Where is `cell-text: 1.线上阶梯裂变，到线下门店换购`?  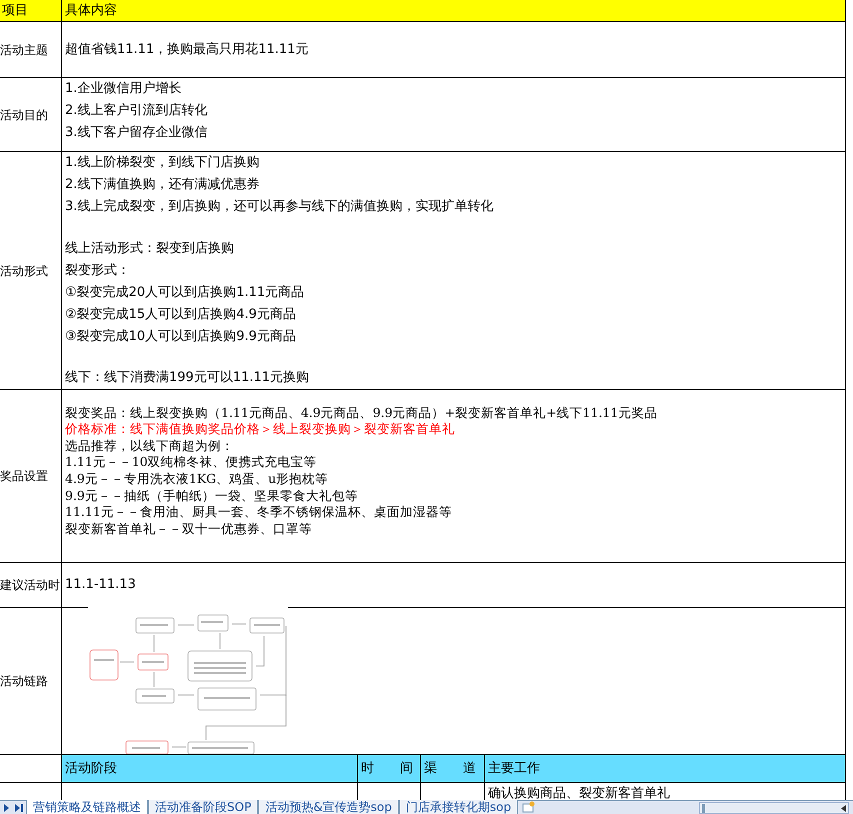 cell-text: 1.线上阶梯裂变，到线下门店换购 is located at coordinates (162, 163).